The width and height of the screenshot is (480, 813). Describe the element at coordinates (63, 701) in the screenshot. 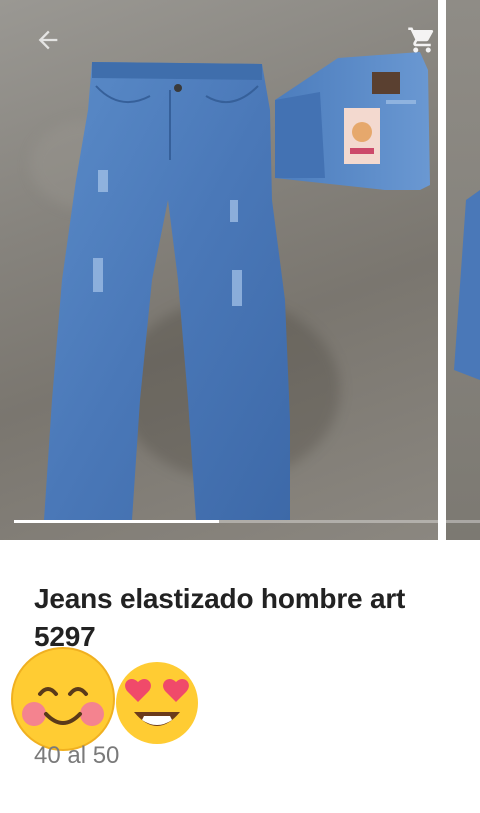

I see `smiling-face-with-blush-icon` at that location.